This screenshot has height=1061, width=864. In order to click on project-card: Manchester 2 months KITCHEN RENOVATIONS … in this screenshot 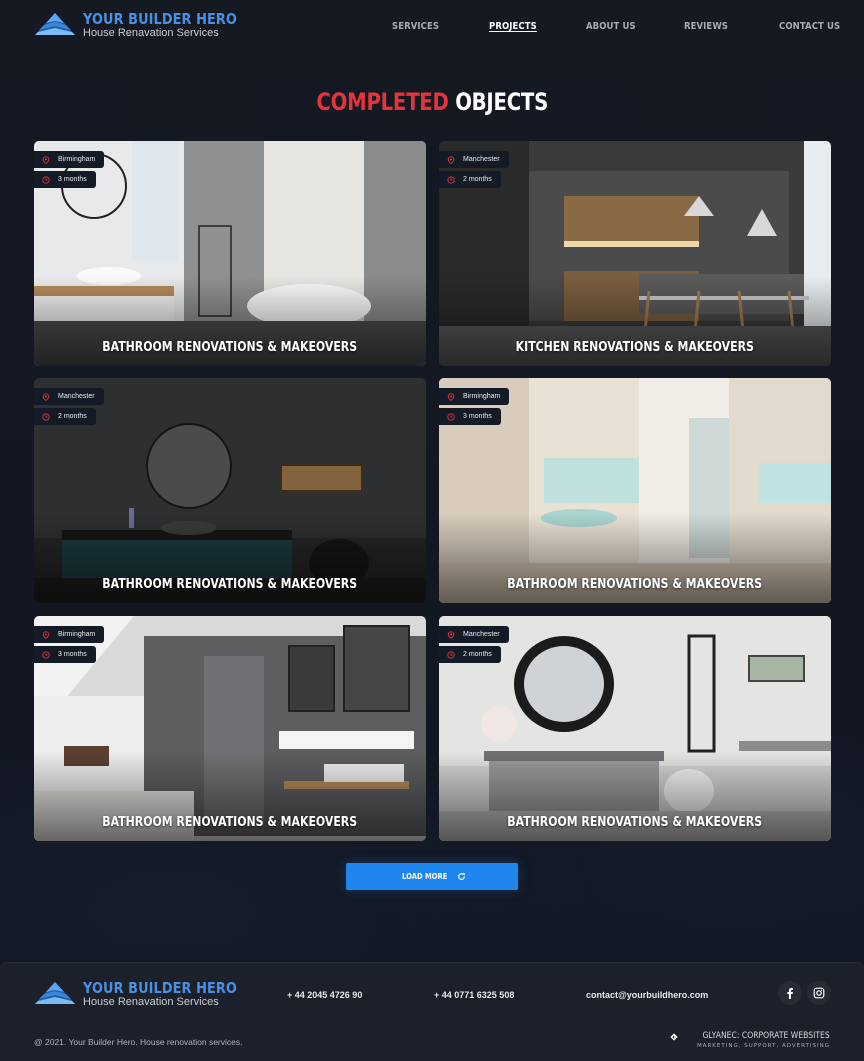, I will do `click(635, 253)`.